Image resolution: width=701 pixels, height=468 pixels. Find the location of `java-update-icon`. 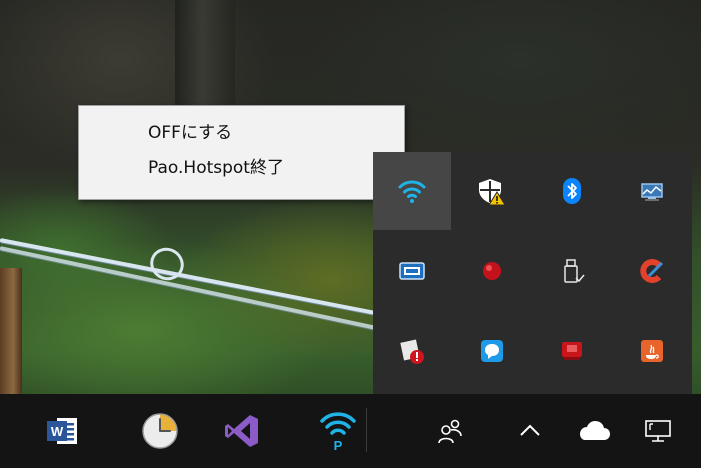

java-update-icon is located at coordinates (652, 351).